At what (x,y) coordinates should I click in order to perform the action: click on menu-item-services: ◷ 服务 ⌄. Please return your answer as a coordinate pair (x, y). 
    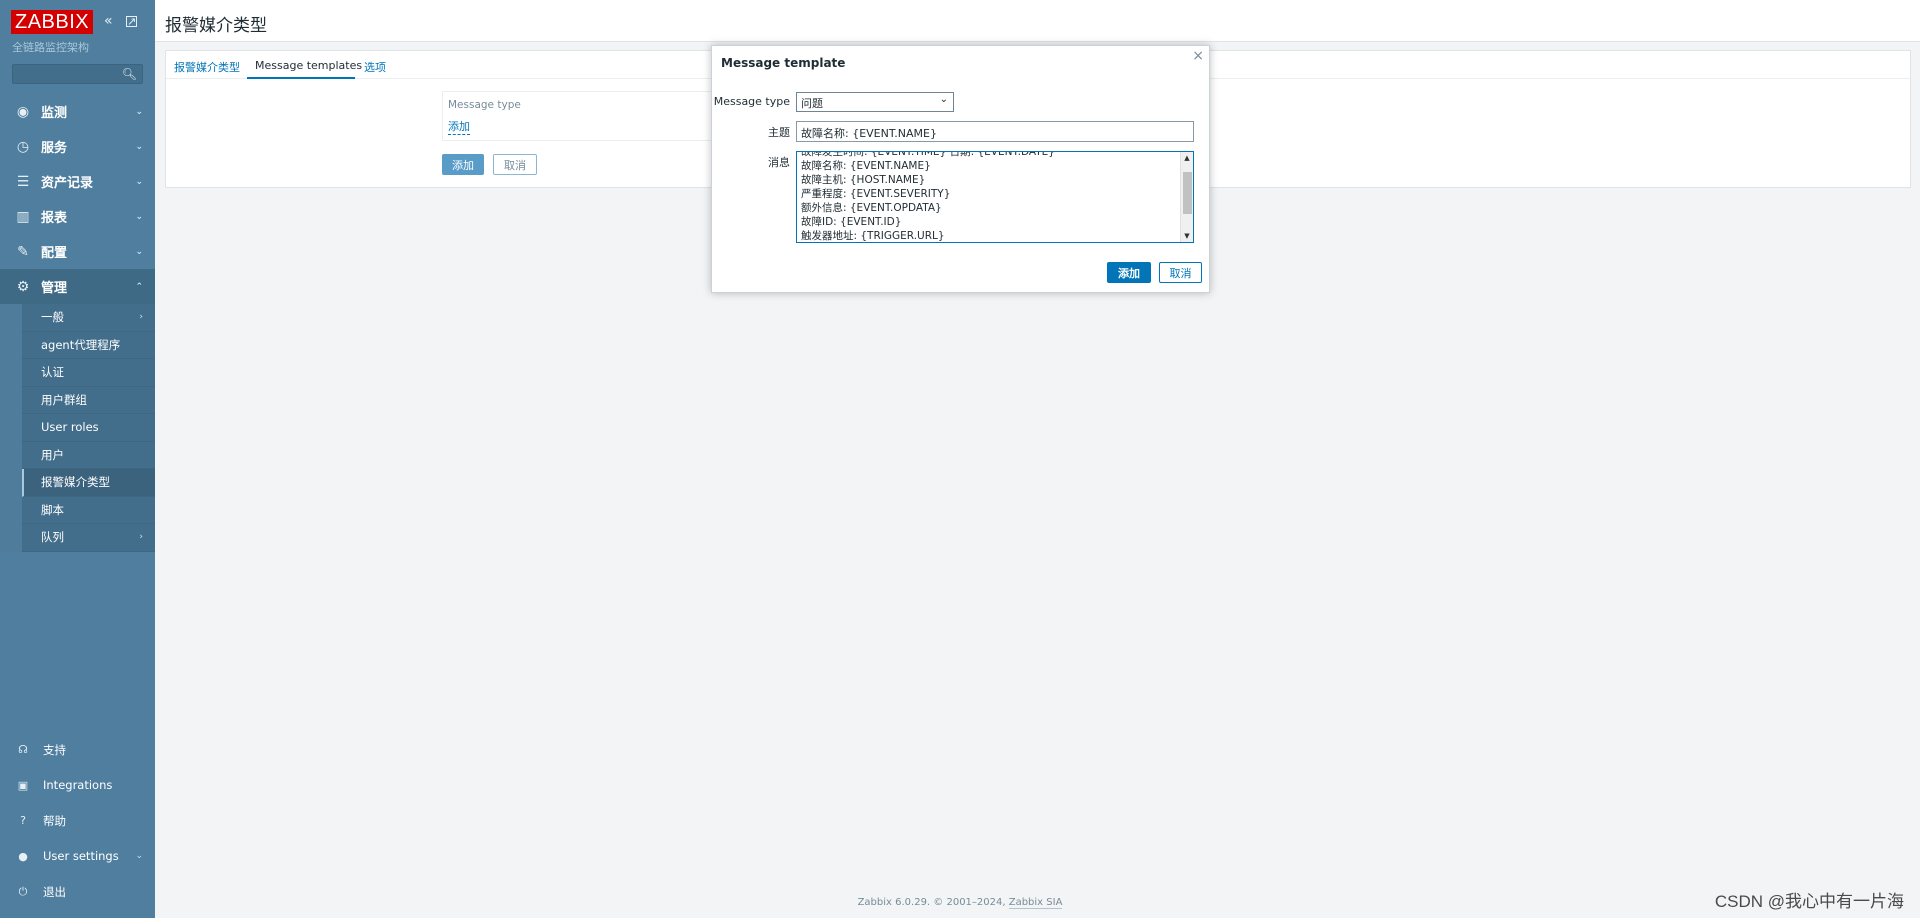
    Looking at the image, I should click on (77, 146).